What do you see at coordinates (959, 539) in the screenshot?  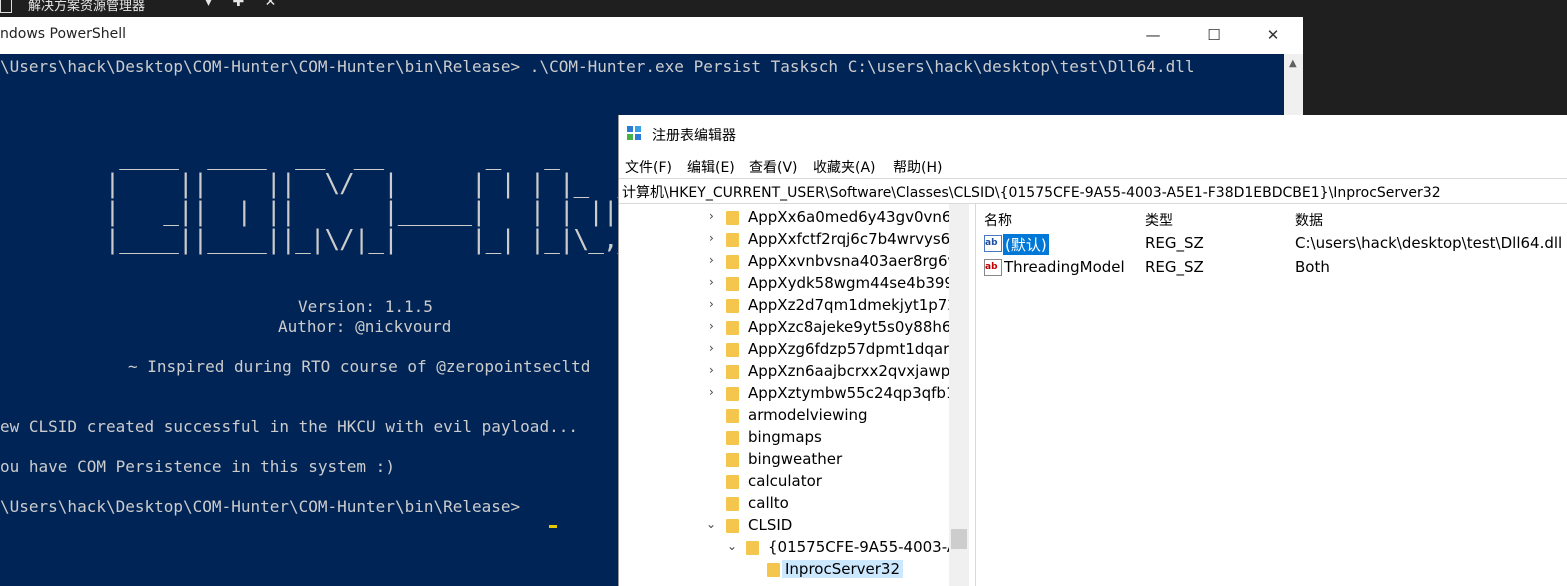 I see `scrollbar-thumb` at bounding box center [959, 539].